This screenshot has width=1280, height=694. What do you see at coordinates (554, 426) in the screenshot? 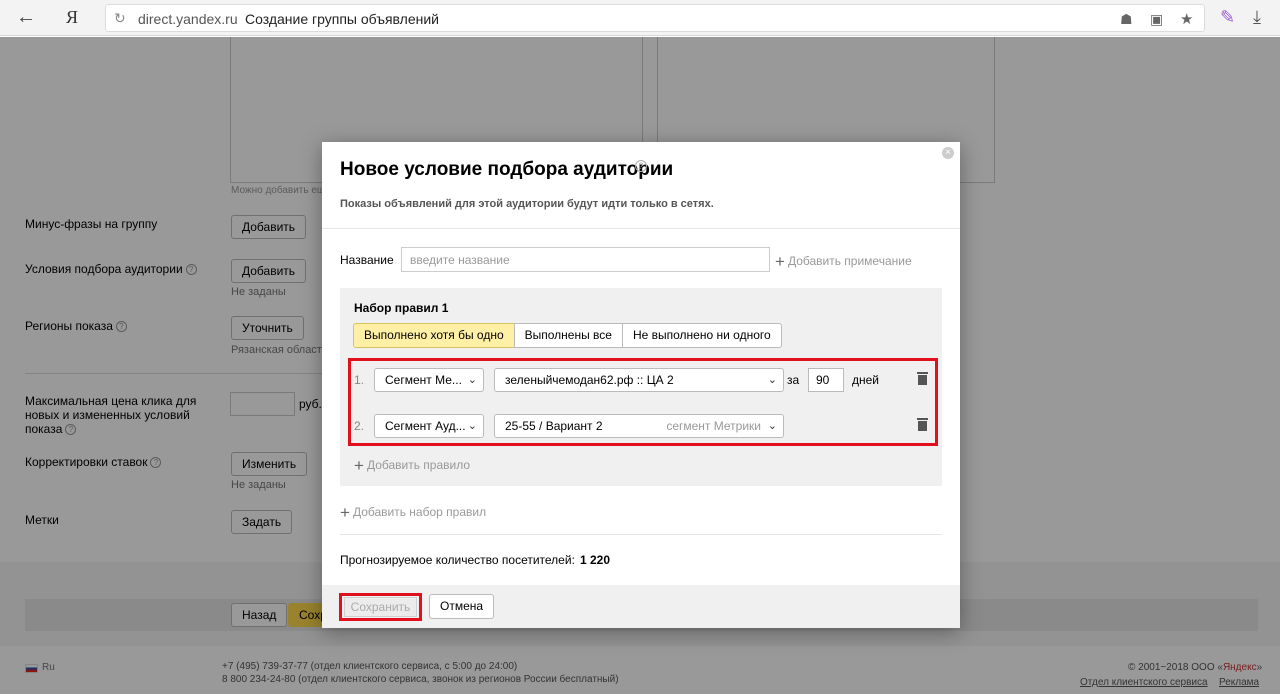
I see `segment-value: 25-55 / Вариант 2` at bounding box center [554, 426].